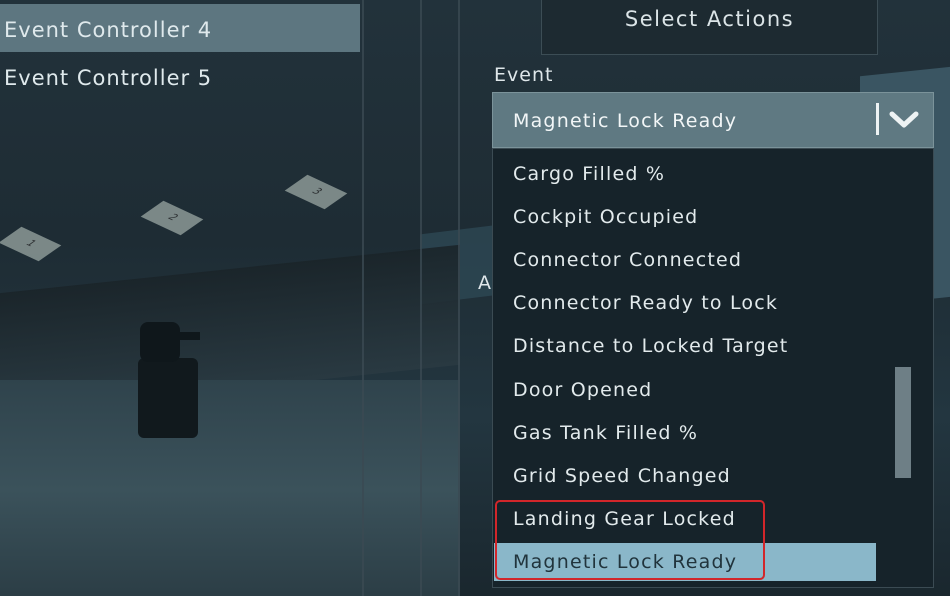  I want to click on select-actions-button: Select Actions, so click(709, 27).